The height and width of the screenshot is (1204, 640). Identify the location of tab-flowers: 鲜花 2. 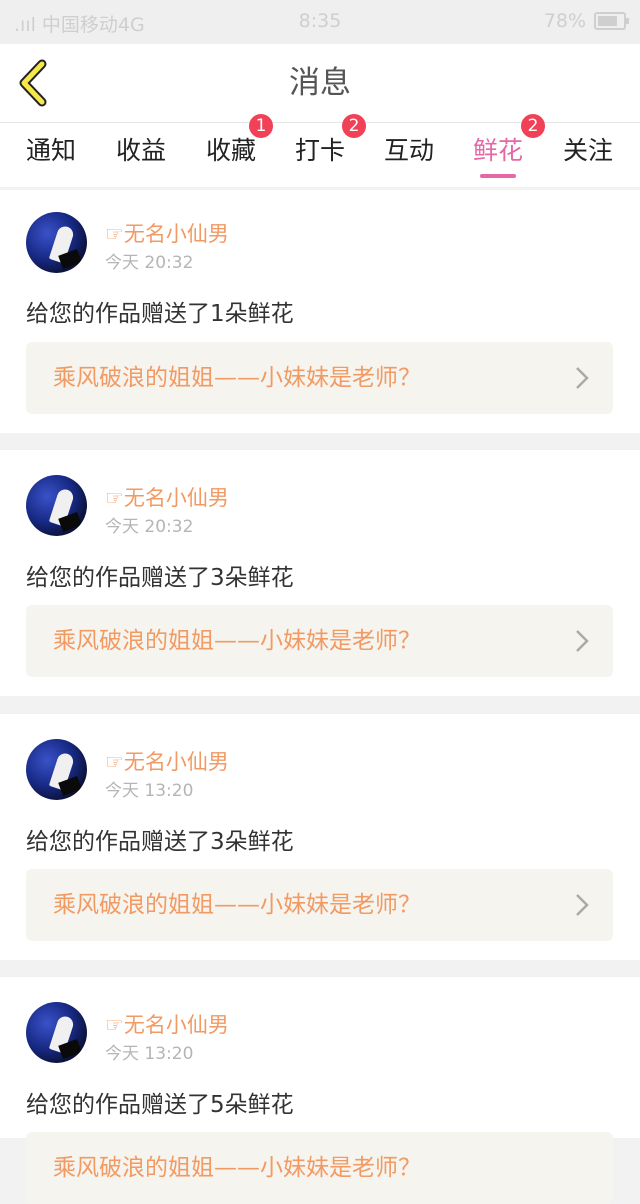
(501, 150).